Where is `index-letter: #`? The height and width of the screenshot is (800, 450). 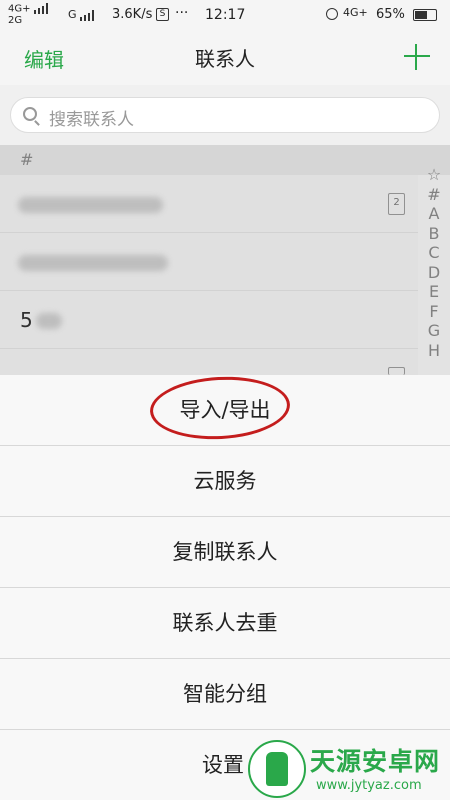 index-letter: # is located at coordinates (434, 195).